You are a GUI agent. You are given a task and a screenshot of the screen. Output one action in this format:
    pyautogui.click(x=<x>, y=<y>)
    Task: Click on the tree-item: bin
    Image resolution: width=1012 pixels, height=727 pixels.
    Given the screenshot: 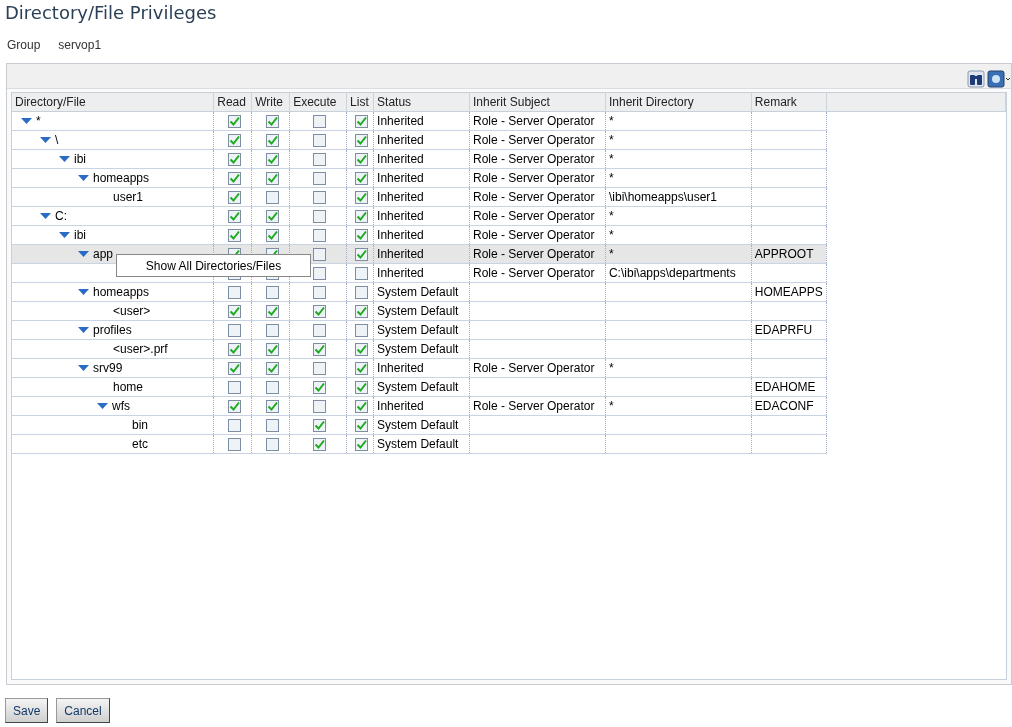 What is the action you would take?
    pyautogui.click(x=140, y=425)
    